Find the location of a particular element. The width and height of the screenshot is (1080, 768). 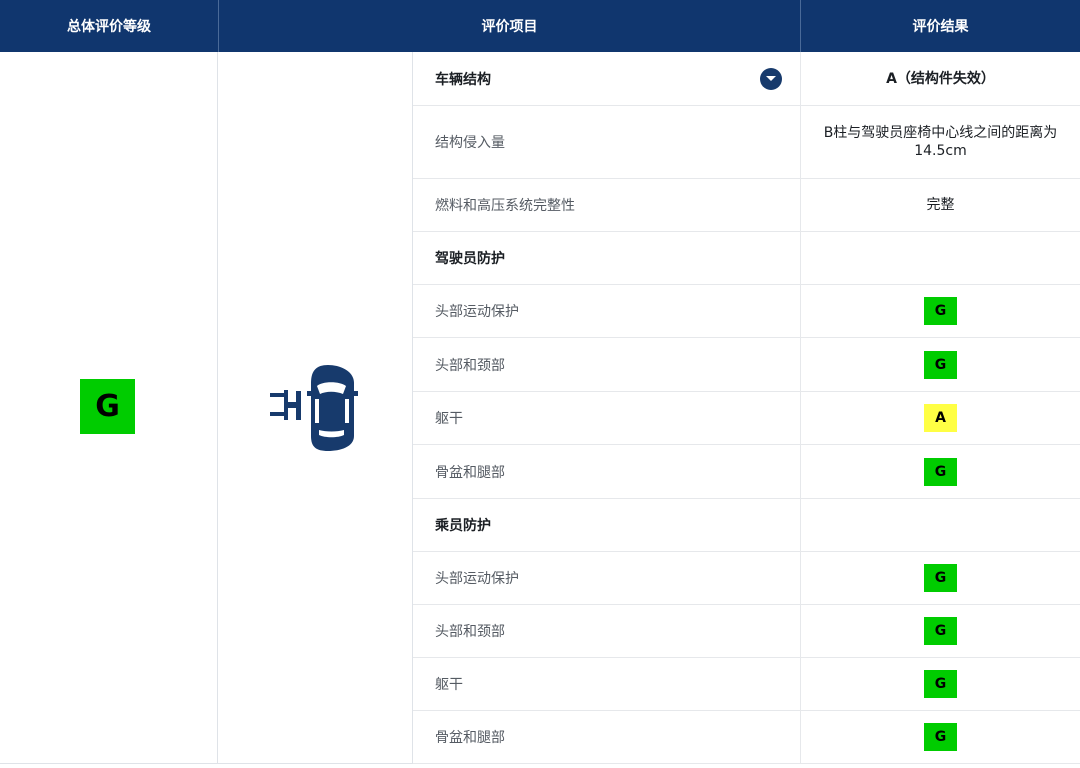

header-evaluation-items: 评价项目 is located at coordinates (509, 26).